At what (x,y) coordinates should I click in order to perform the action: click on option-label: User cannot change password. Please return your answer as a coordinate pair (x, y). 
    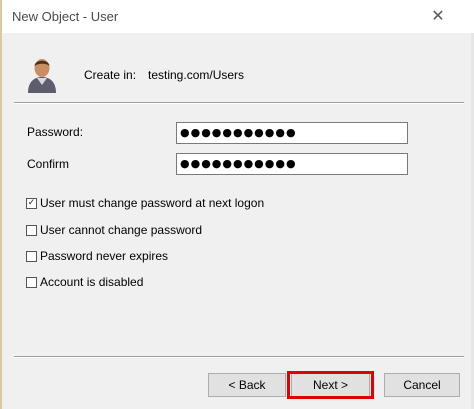
    Looking at the image, I should click on (121, 230).